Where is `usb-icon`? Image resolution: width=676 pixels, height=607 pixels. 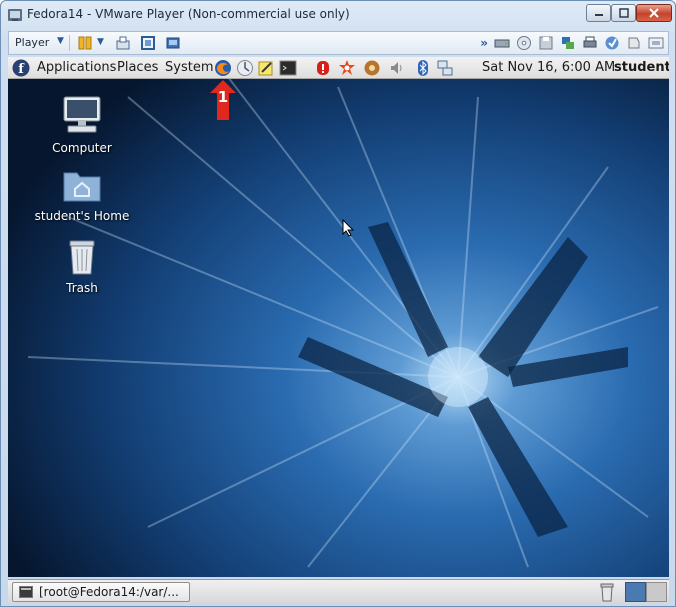
usb-icon is located at coordinates (634, 43).